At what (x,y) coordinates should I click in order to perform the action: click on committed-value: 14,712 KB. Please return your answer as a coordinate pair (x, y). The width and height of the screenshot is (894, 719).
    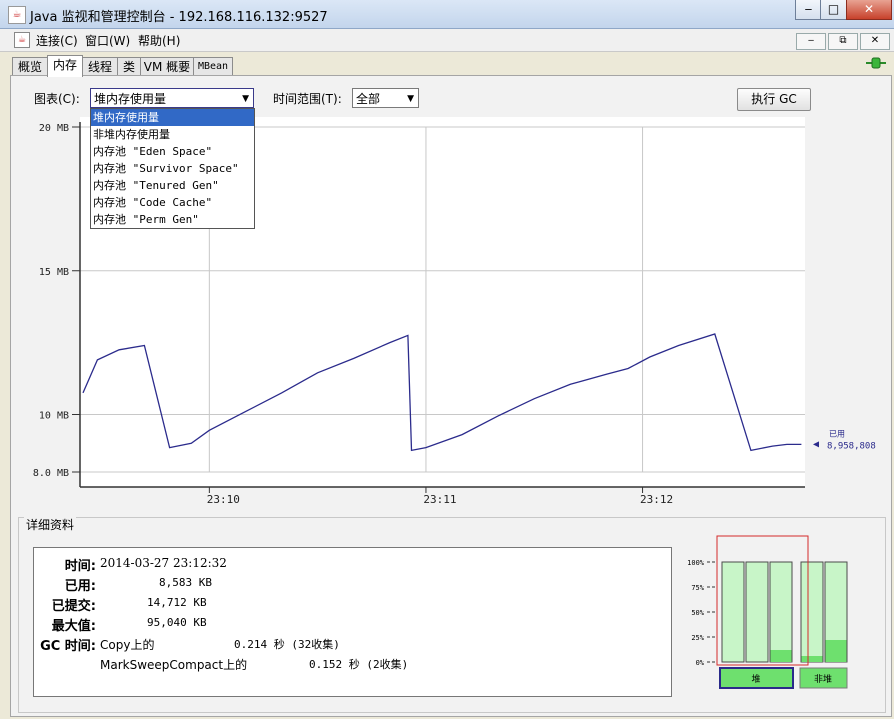
    Looking at the image, I should click on (177, 602).